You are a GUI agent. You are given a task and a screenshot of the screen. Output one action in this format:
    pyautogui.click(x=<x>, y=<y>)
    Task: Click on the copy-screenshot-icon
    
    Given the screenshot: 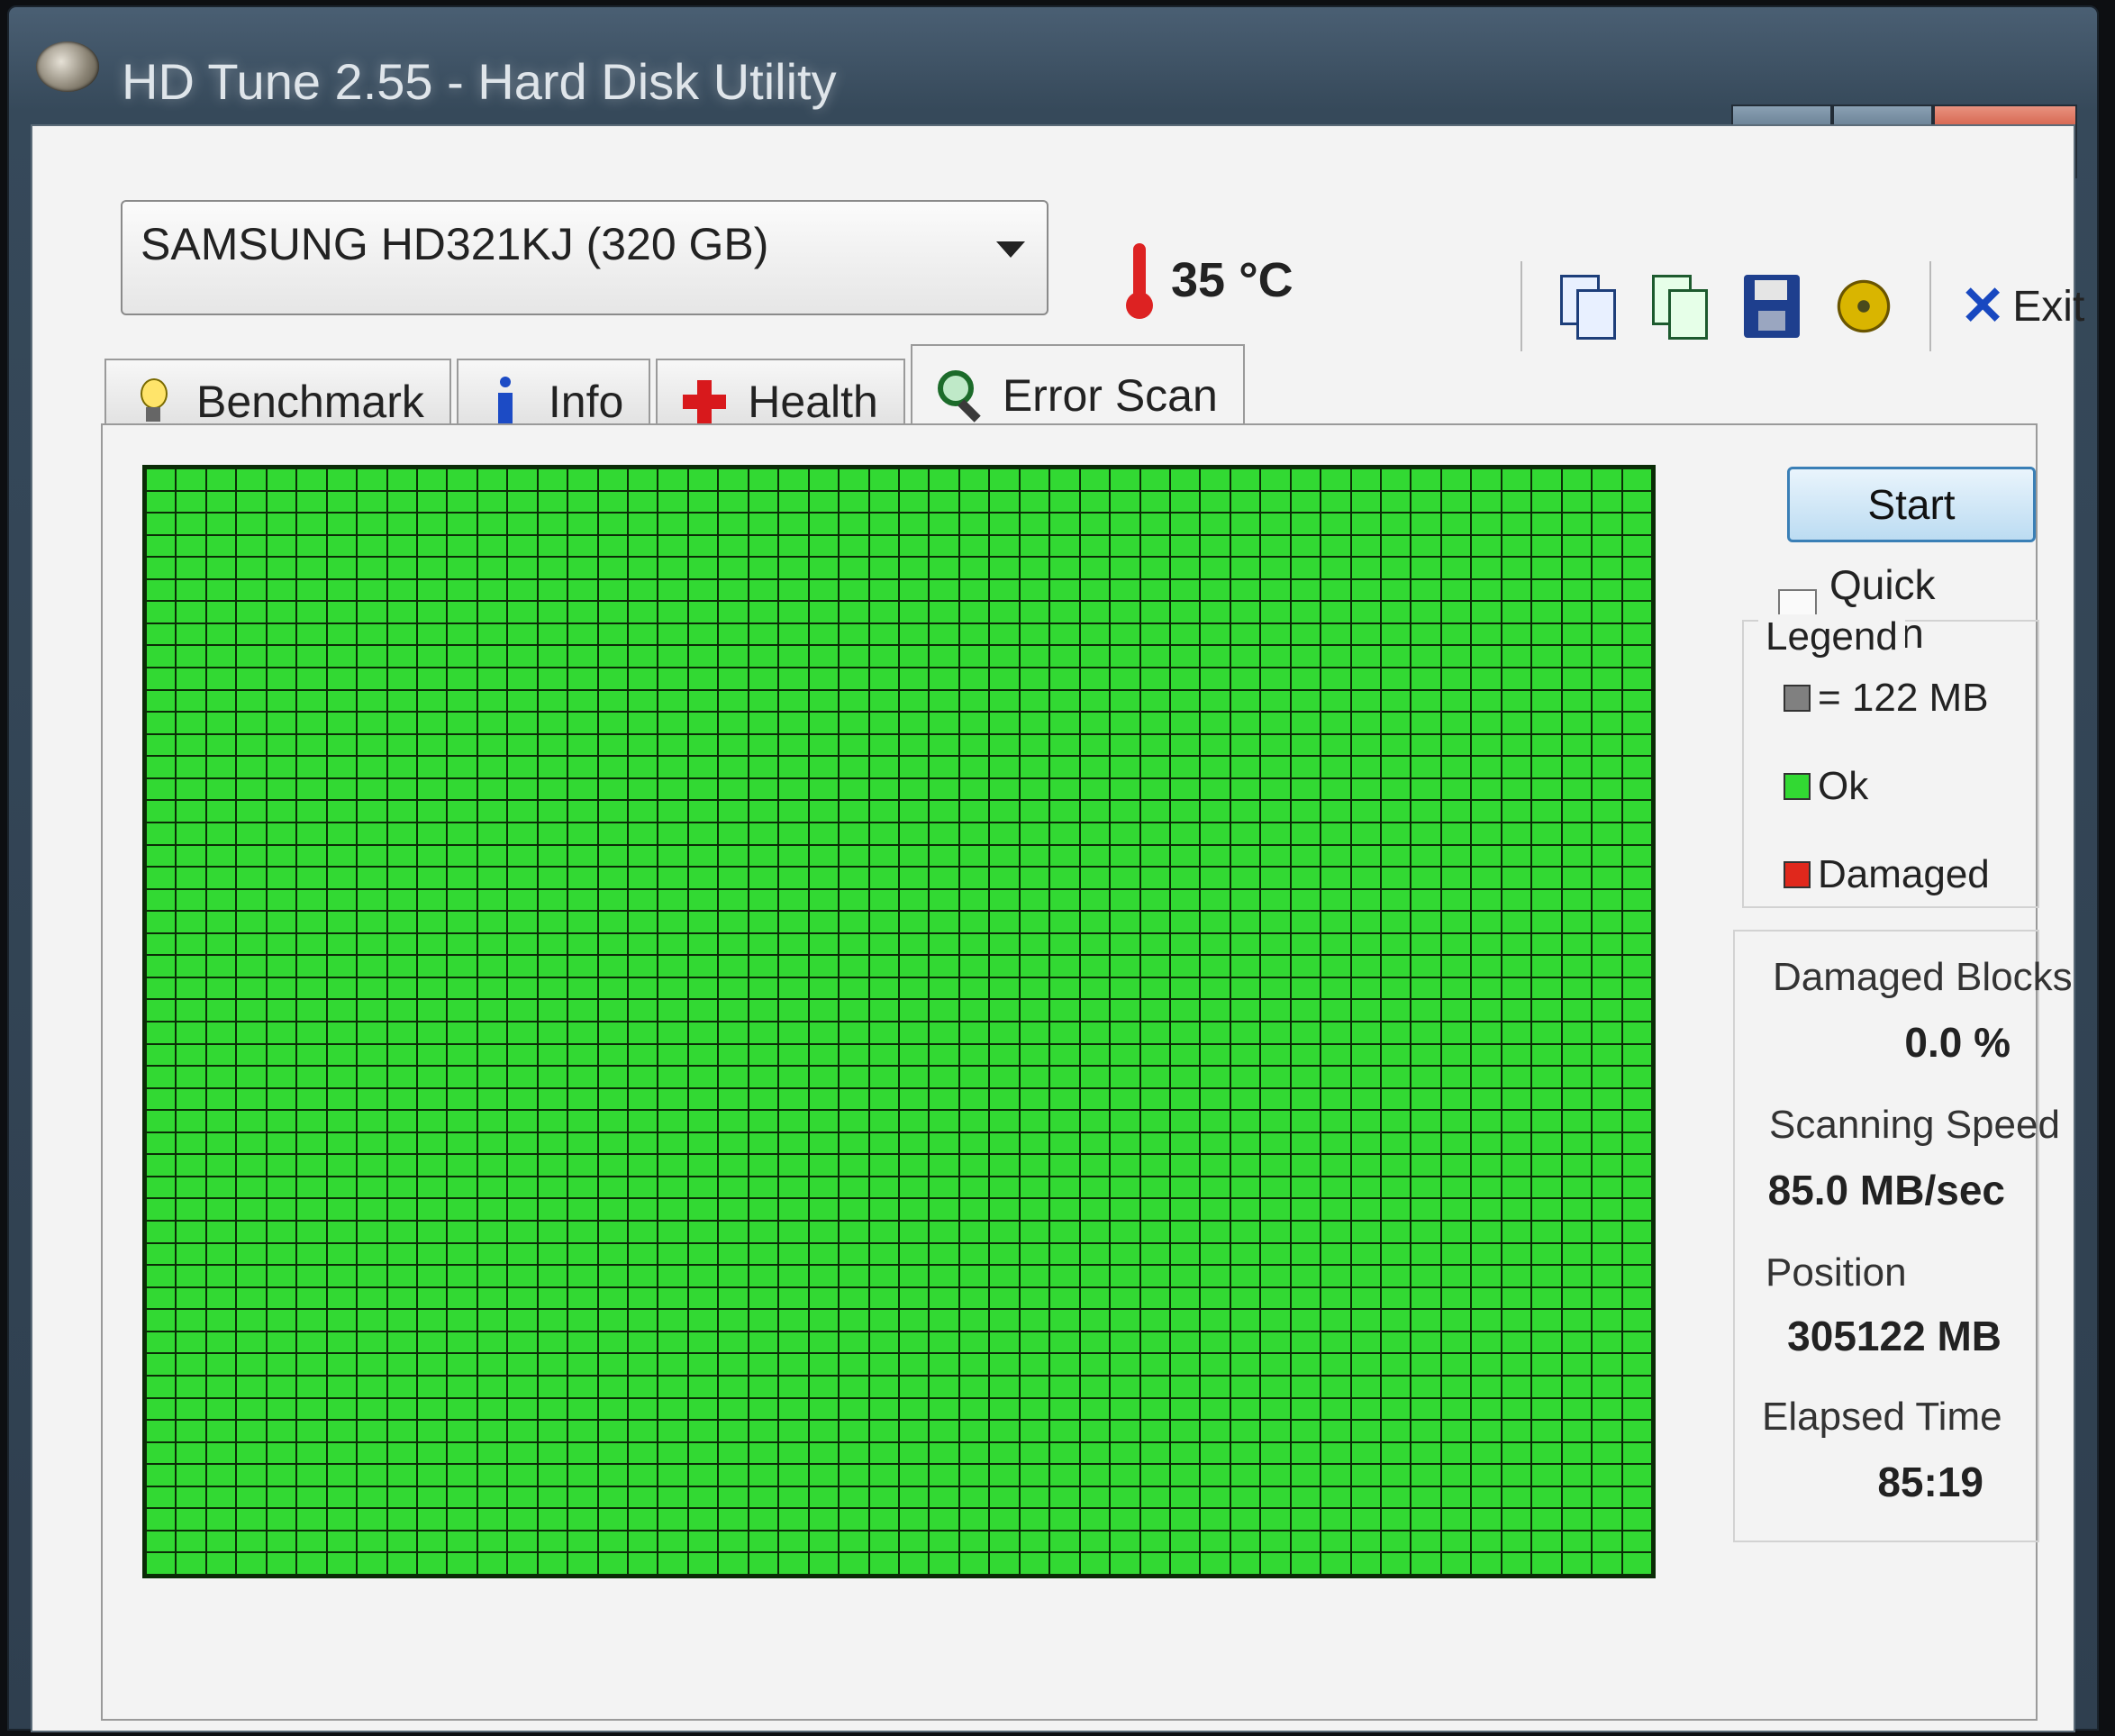 What is the action you would take?
    pyautogui.click(x=1680, y=307)
    